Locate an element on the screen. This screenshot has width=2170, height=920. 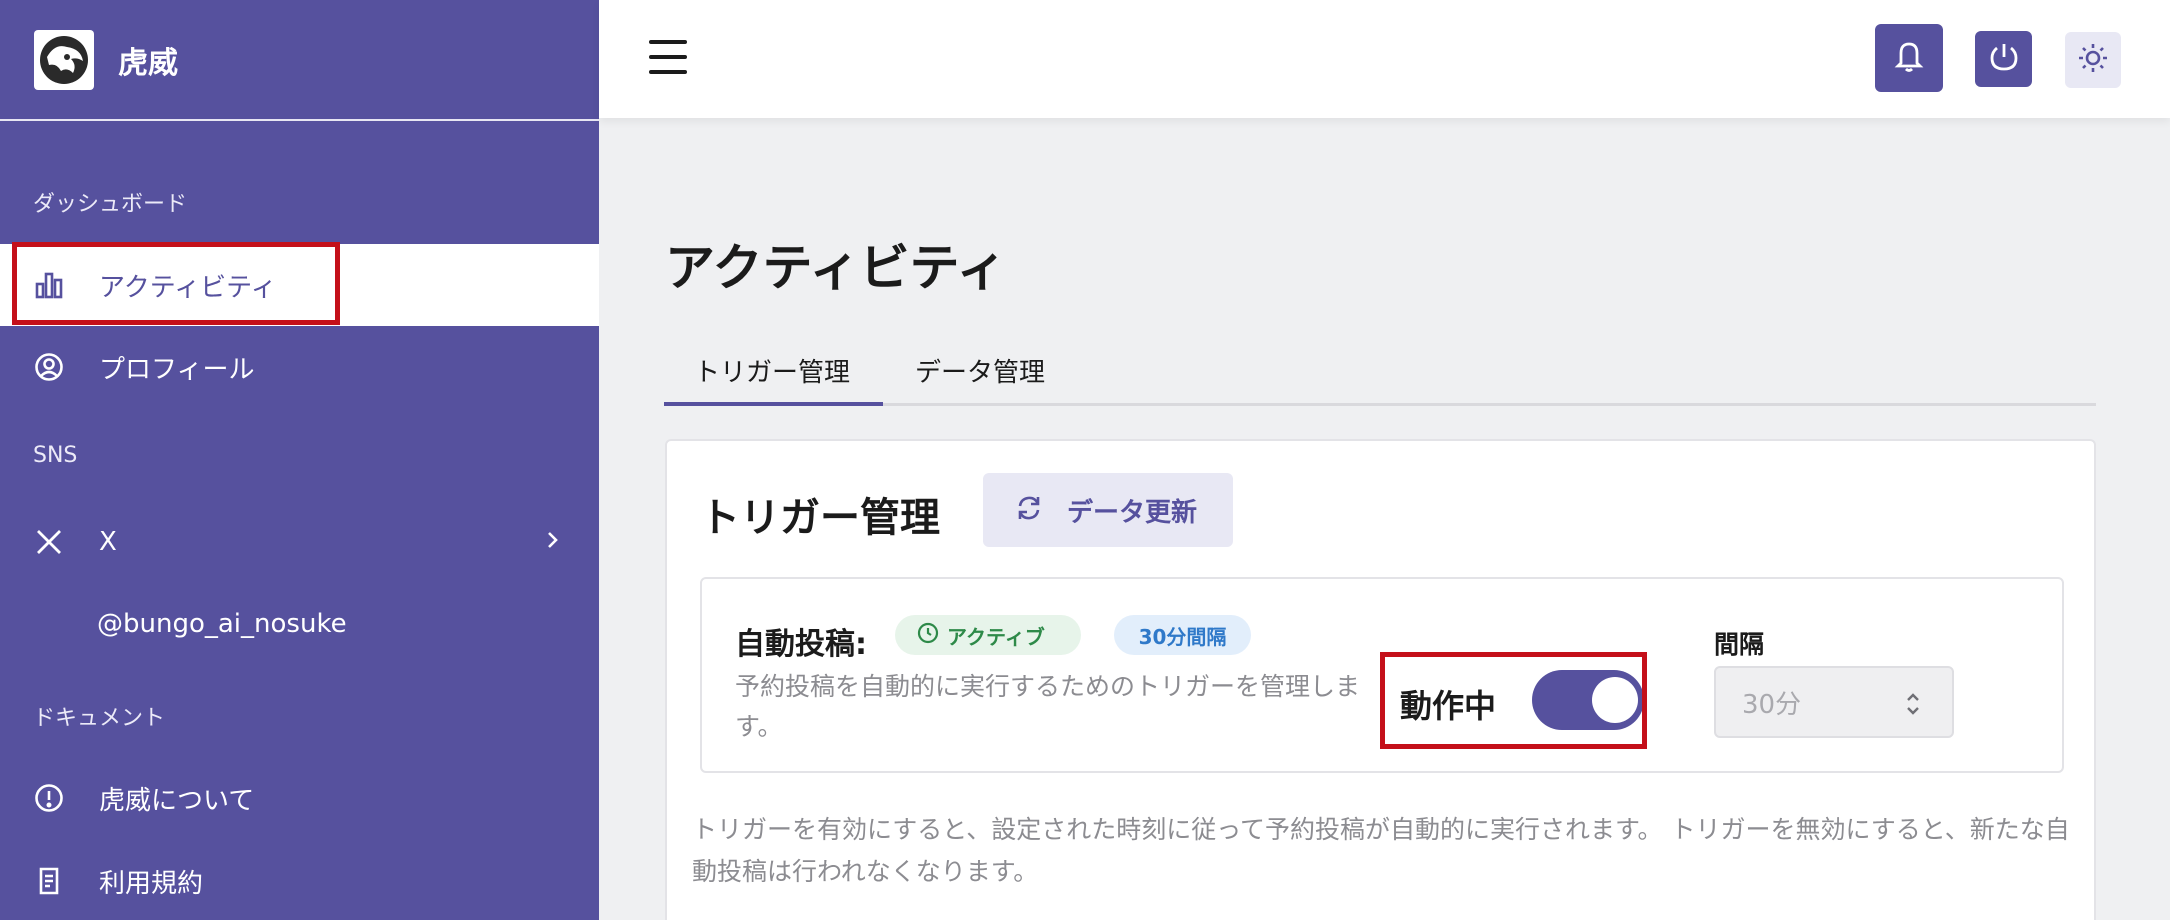
running-status-label: 動作中 is located at coordinates (1448, 706).